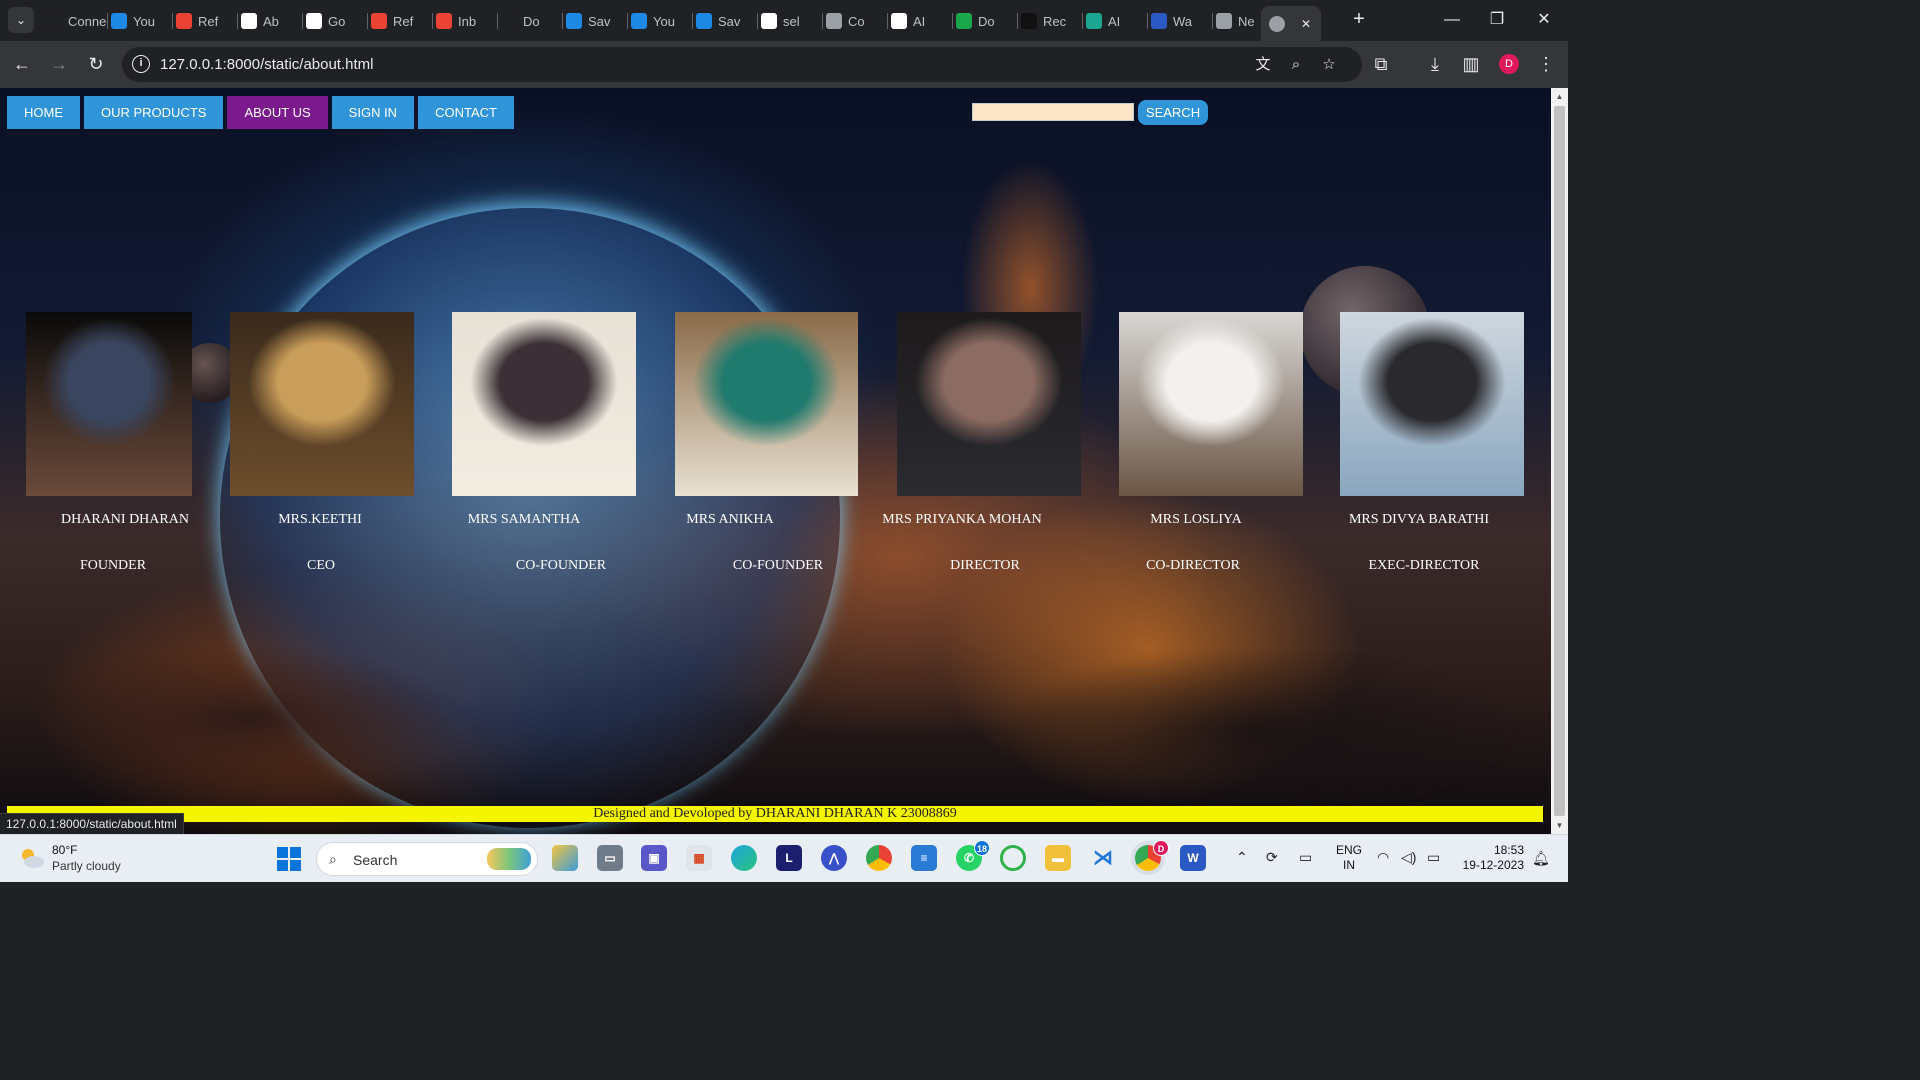 The width and height of the screenshot is (1920, 1080). I want to click on browser-tab: Co, so click(857, 21).